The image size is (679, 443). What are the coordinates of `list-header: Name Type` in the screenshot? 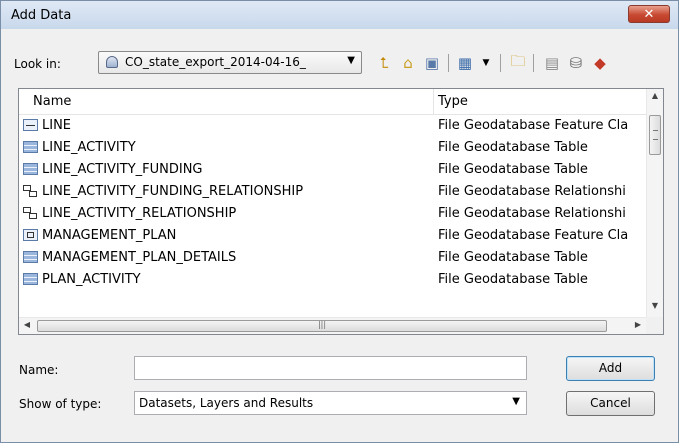 It's located at (332, 102).